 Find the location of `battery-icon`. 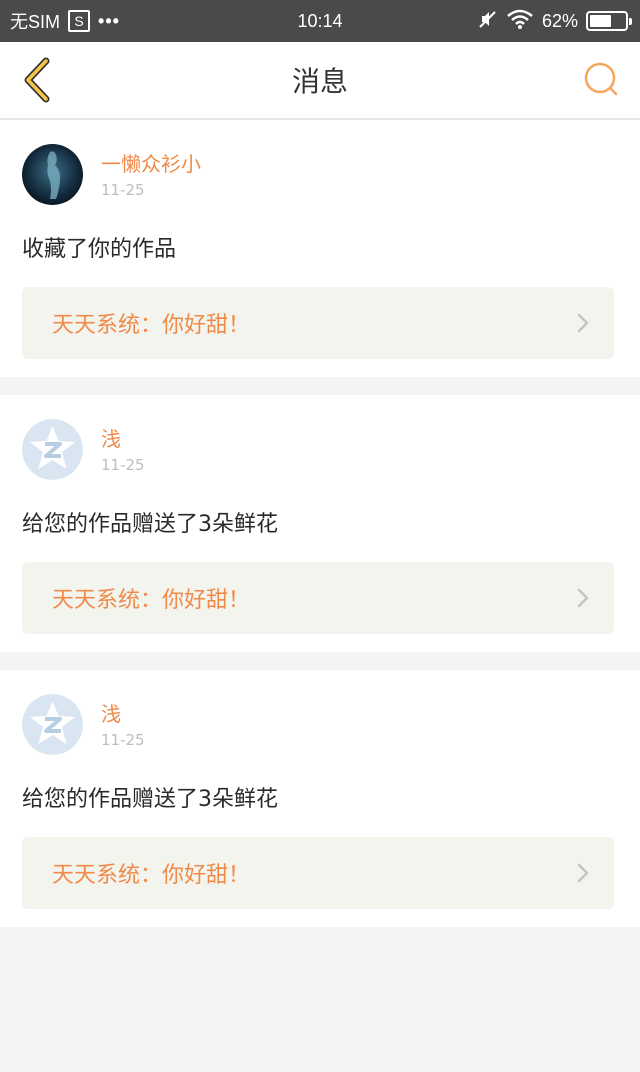

battery-icon is located at coordinates (609, 21).